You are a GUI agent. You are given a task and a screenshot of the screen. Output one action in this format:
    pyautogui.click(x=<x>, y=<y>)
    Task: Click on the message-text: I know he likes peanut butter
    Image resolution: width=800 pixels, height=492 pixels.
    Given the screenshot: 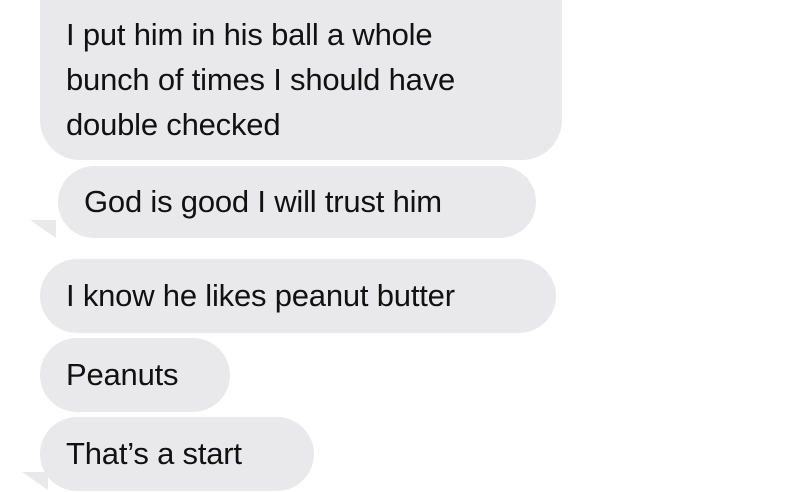 What is the action you would take?
    pyautogui.click(x=260, y=295)
    